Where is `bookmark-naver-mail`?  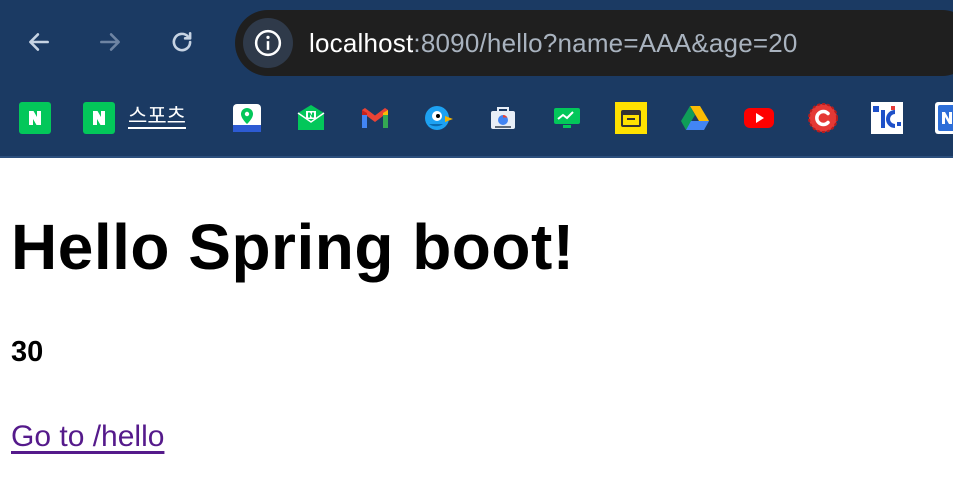 bookmark-naver-mail is located at coordinates (311, 118).